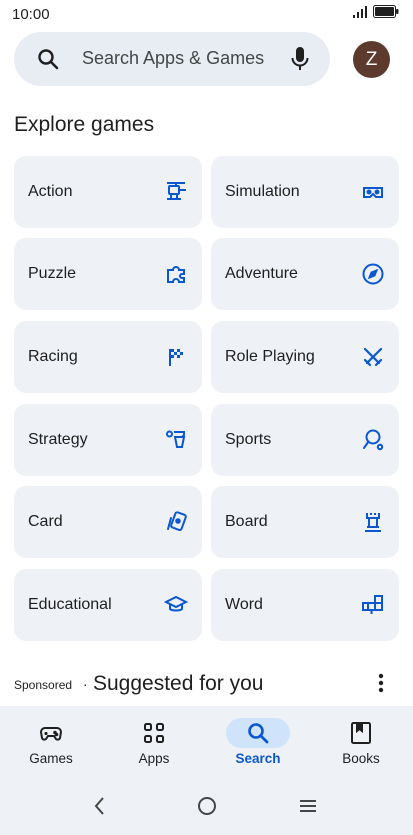 The height and width of the screenshot is (835, 413). I want to click on nav-label: Games, so click(51, 758).